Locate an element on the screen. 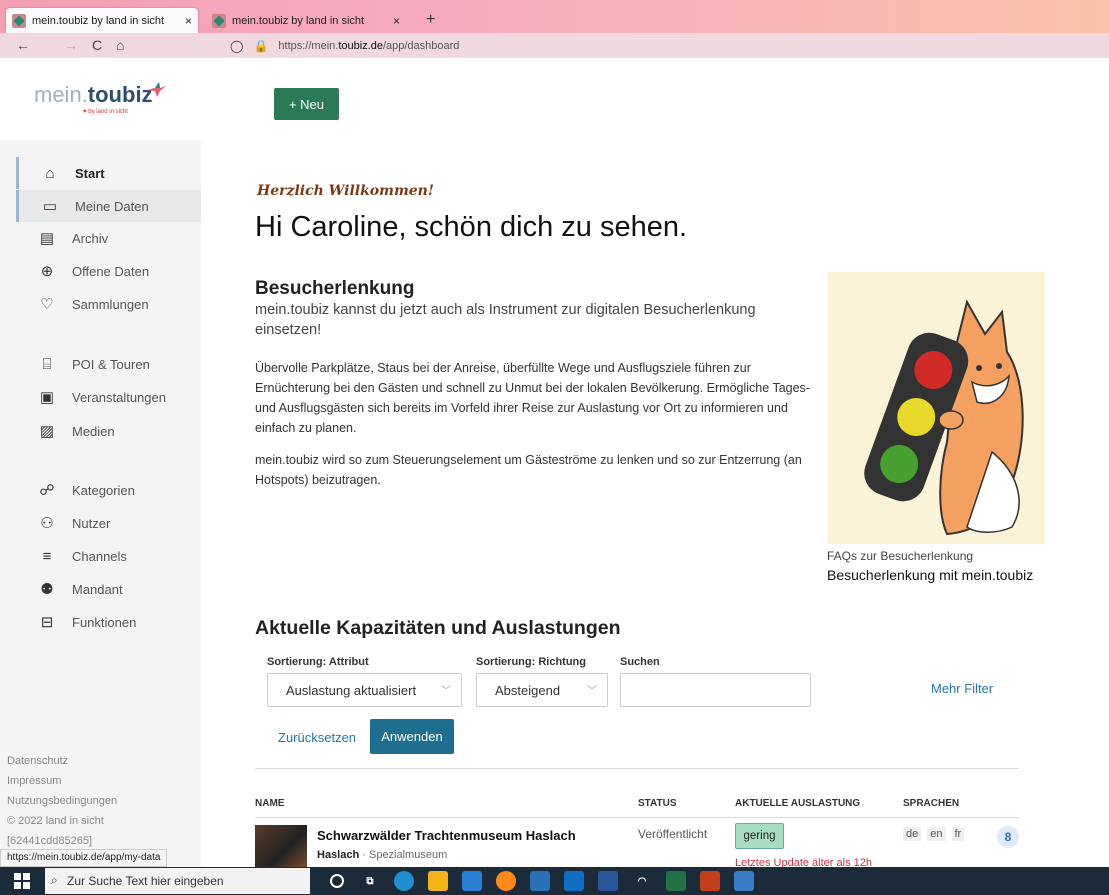  sidebar-item-start: ⌂ Start is located at coordinates (108, 173).